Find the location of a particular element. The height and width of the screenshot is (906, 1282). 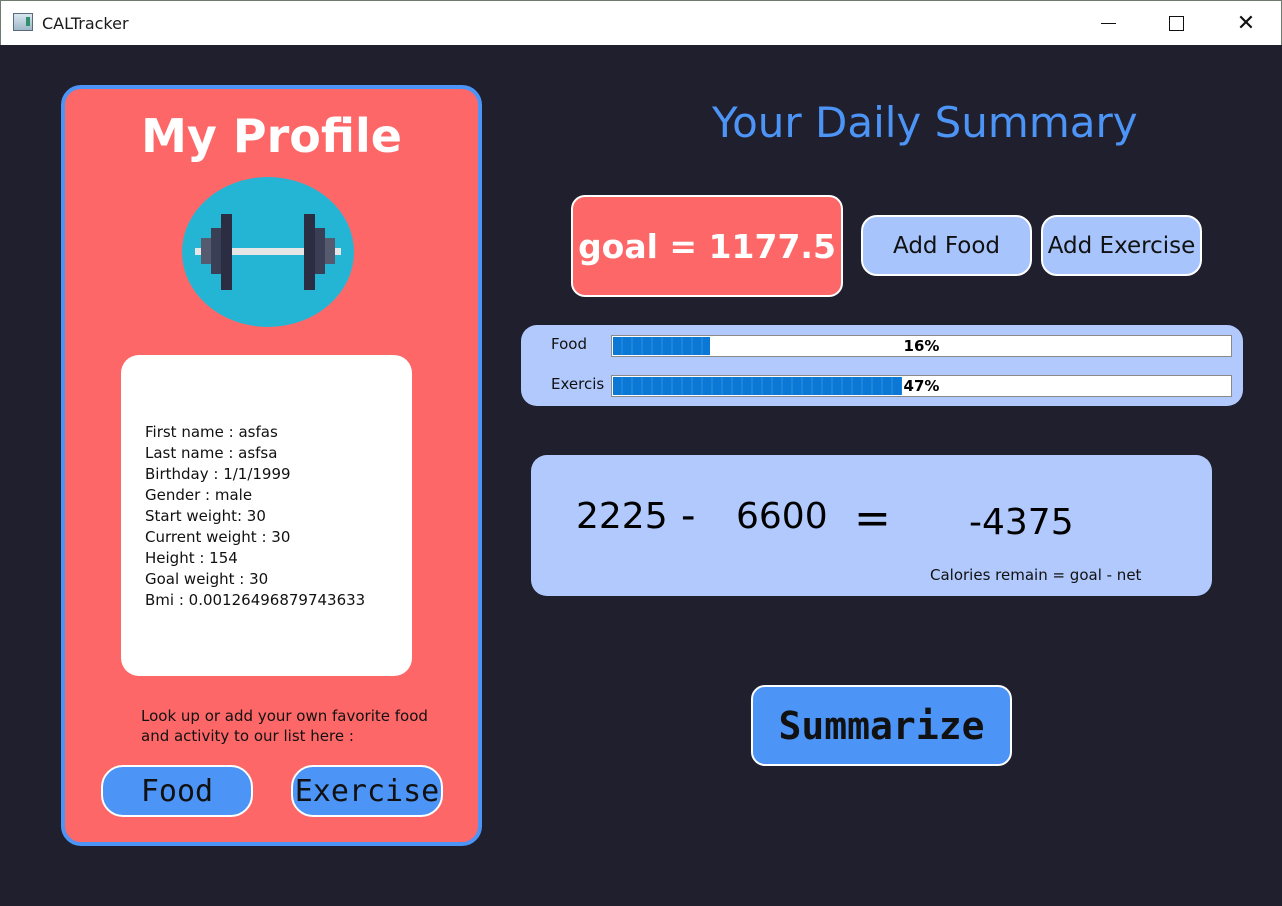

app-icon is located at coordinates (23, 22).